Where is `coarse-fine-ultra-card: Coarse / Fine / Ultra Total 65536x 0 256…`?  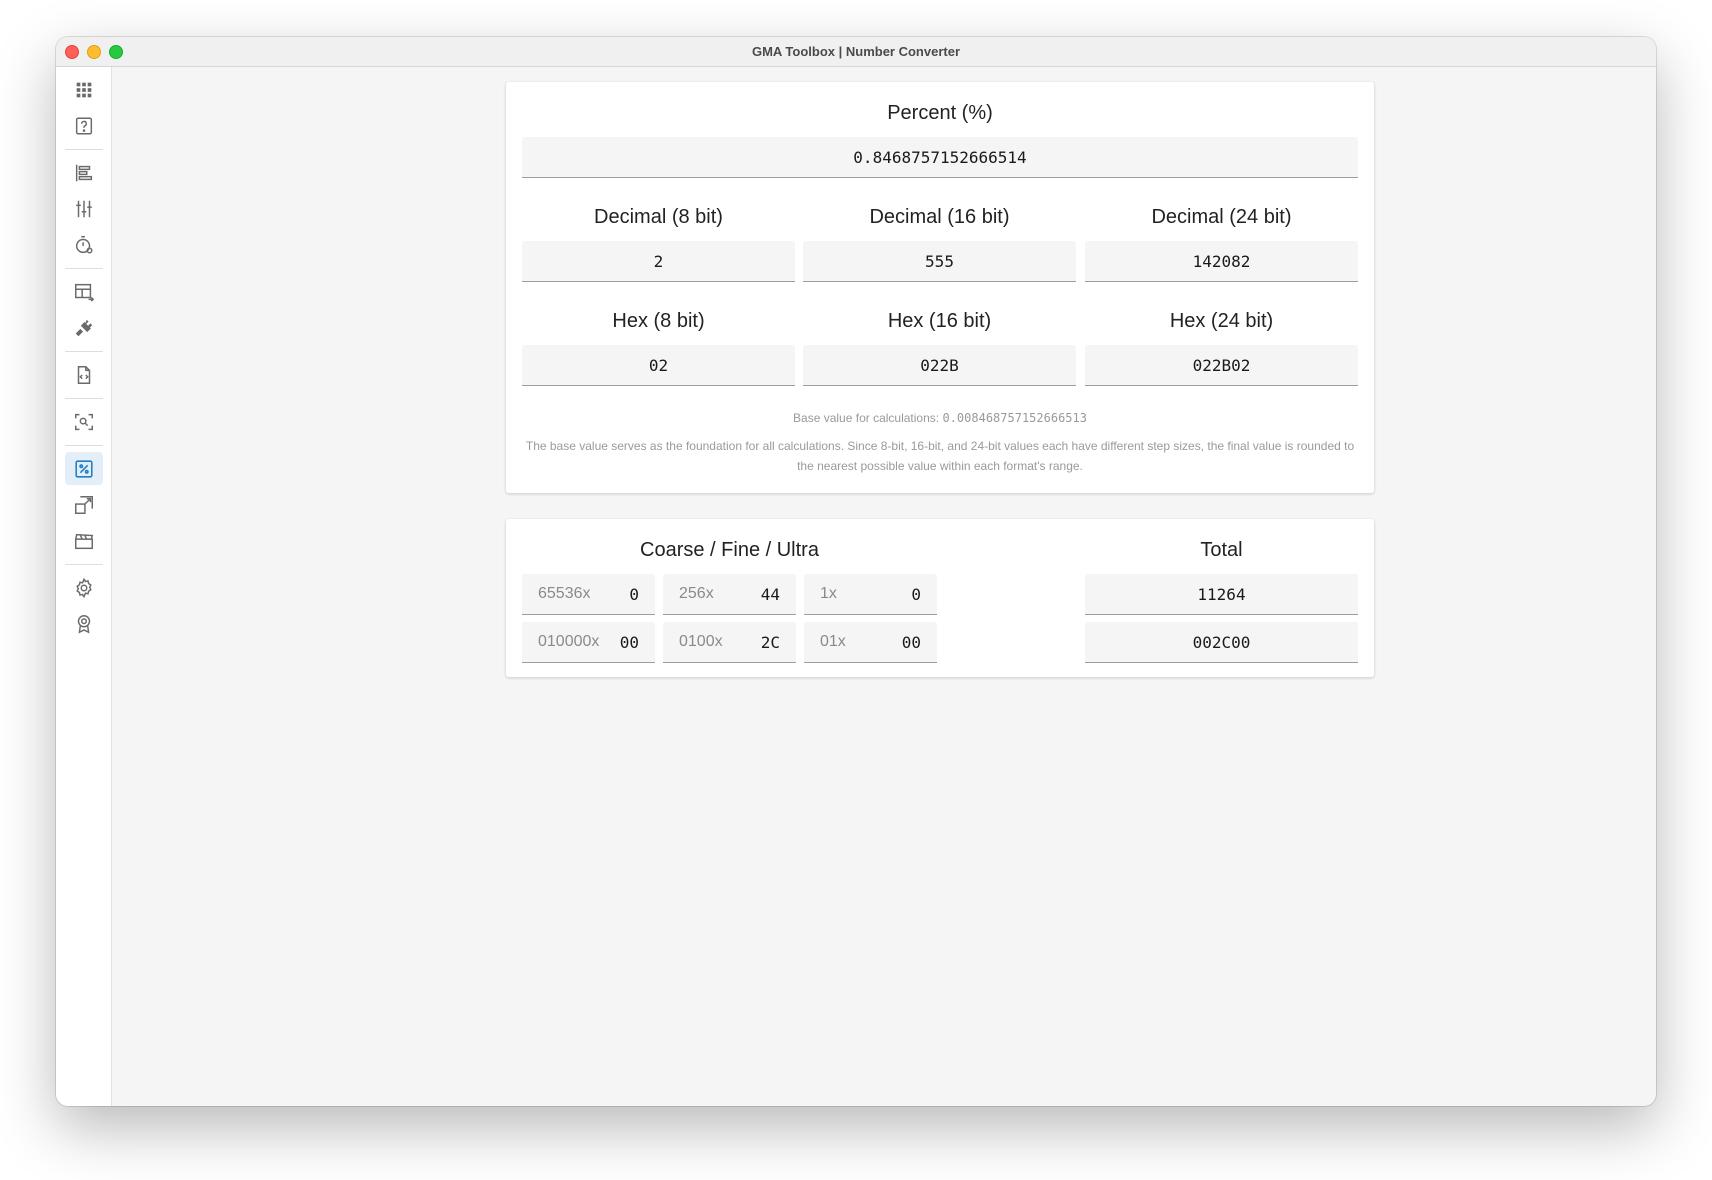 coarse-fine-ultra-card: Coarse / Fine / Ultra Total 65536x 0 256… is located at coordinates (940, 598).